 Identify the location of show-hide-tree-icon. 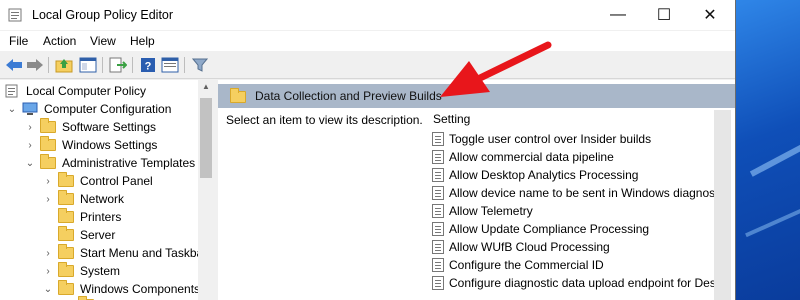
(88, 65).